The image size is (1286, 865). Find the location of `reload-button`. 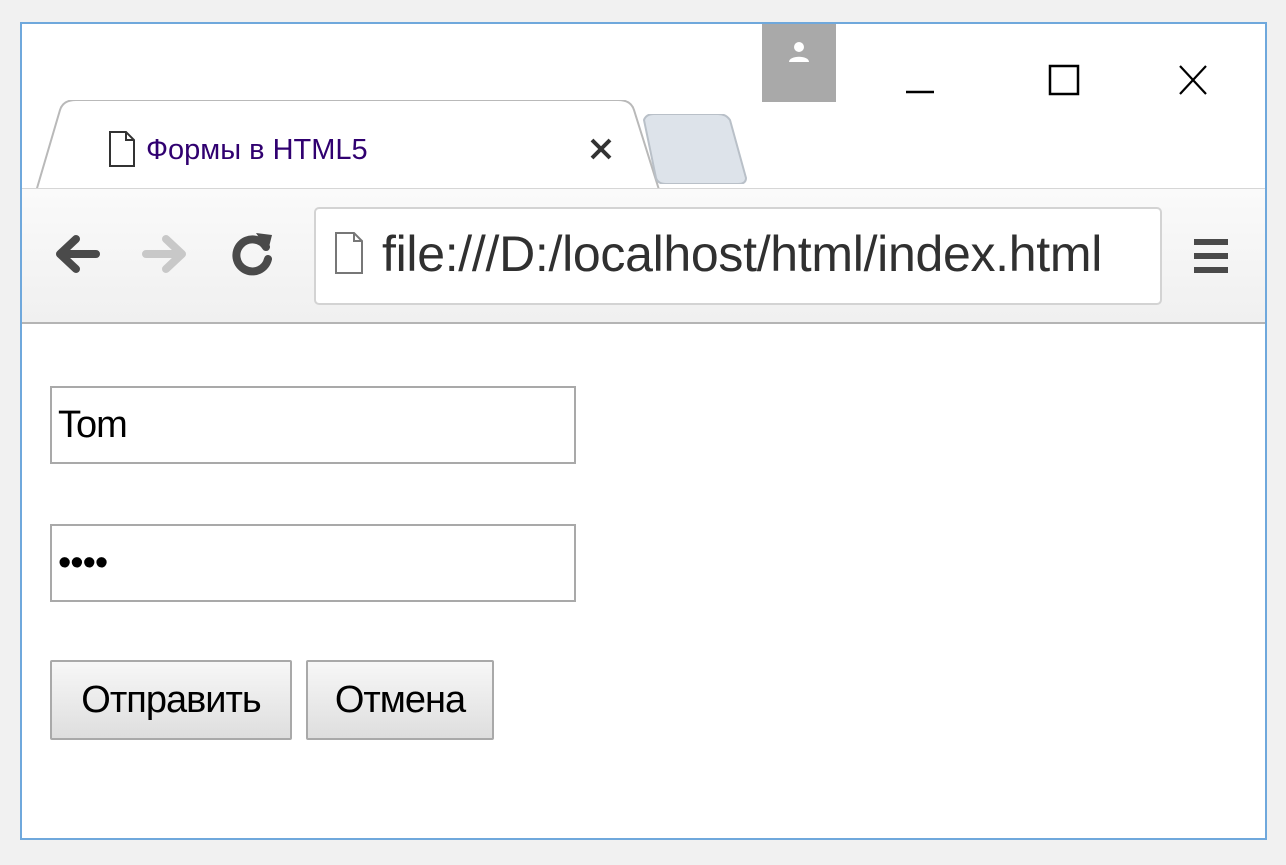

reload-button is located at coordinates (253, 254).